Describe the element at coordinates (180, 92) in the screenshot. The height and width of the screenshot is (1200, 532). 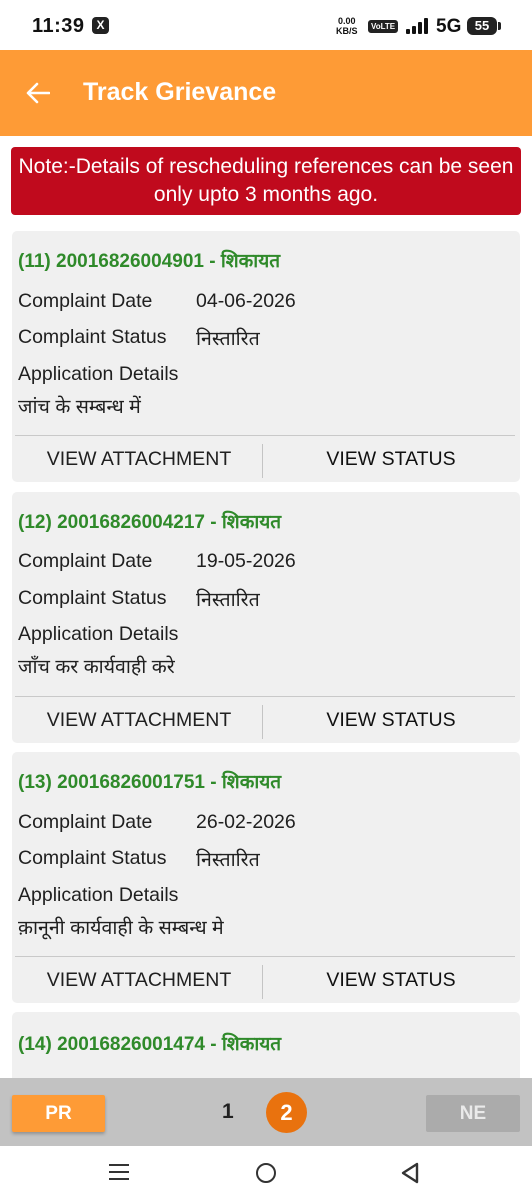
I see `page-title: Track Grievance` at that location.